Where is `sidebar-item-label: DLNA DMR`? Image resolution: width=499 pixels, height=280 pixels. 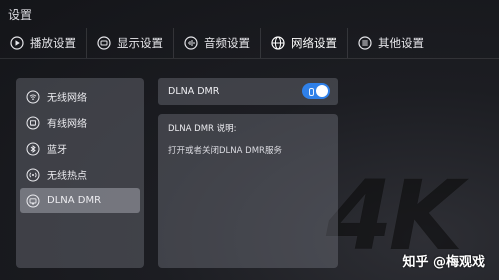 sidebar-item-label: DLNA DMR is located at coordinates (74, 200).